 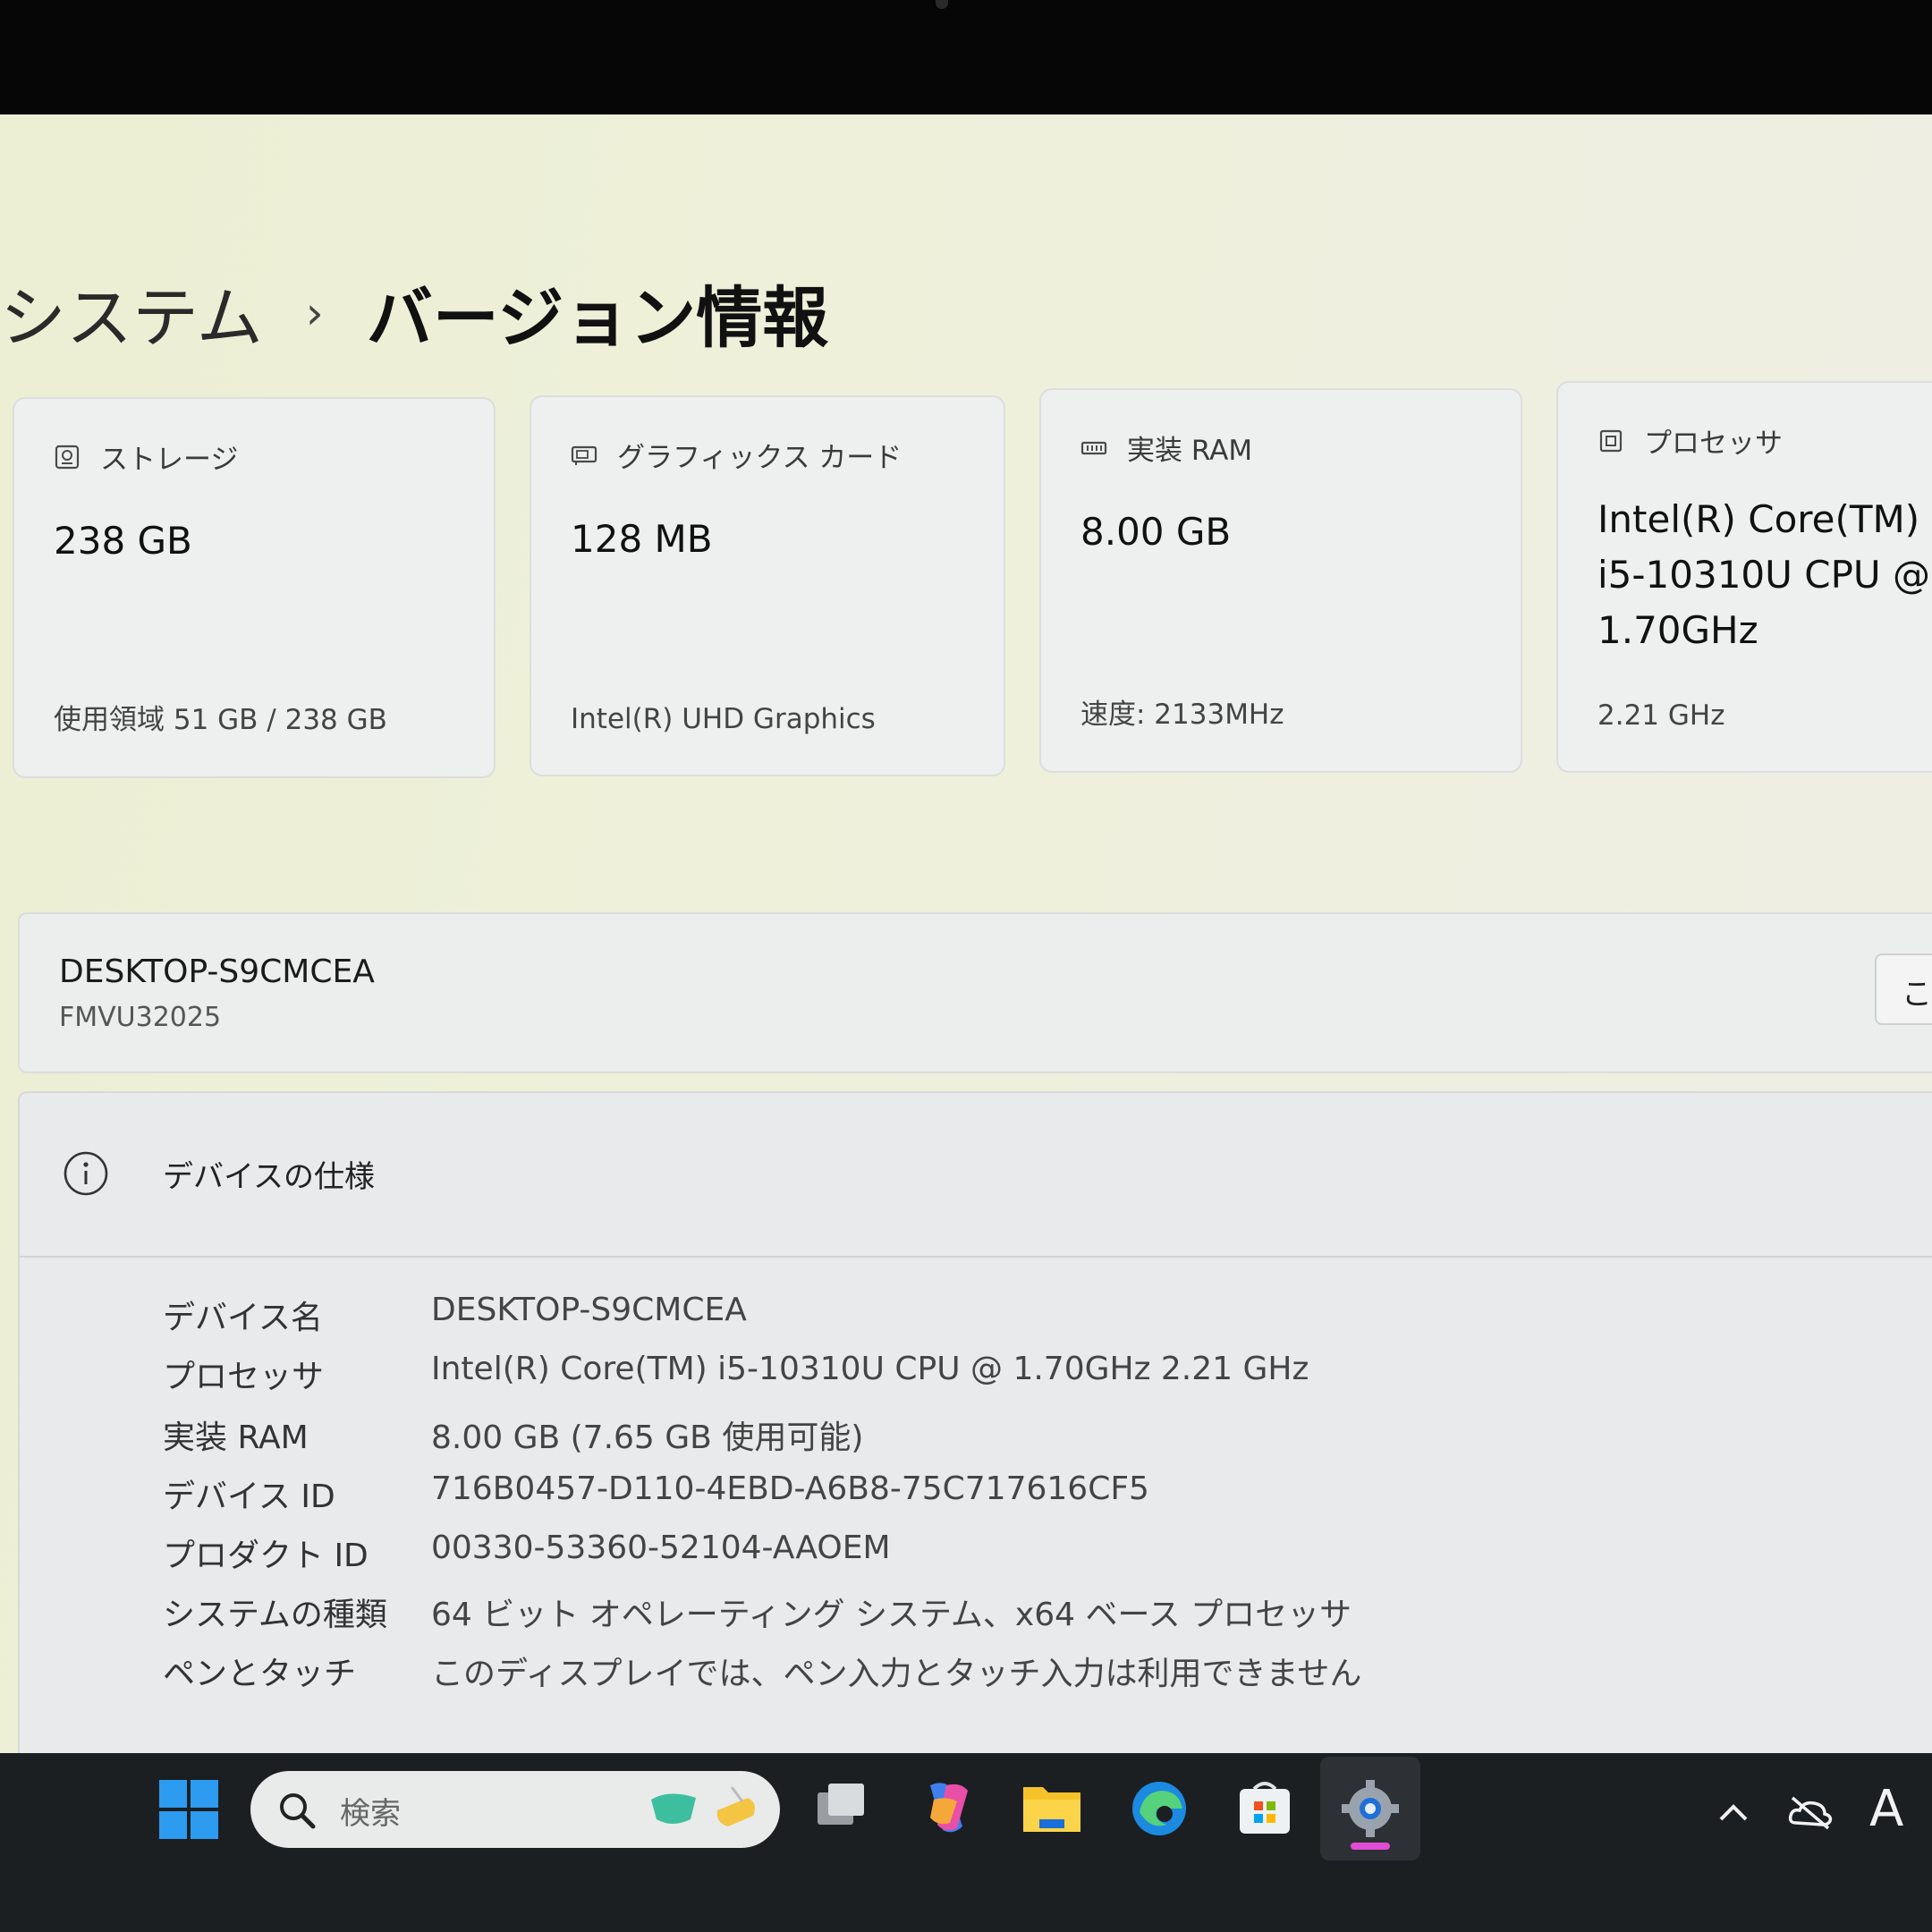 What do you see at coordinates (67, 457) in the screenshot?
I see `storage-icon` at bounding box center [67, 457].